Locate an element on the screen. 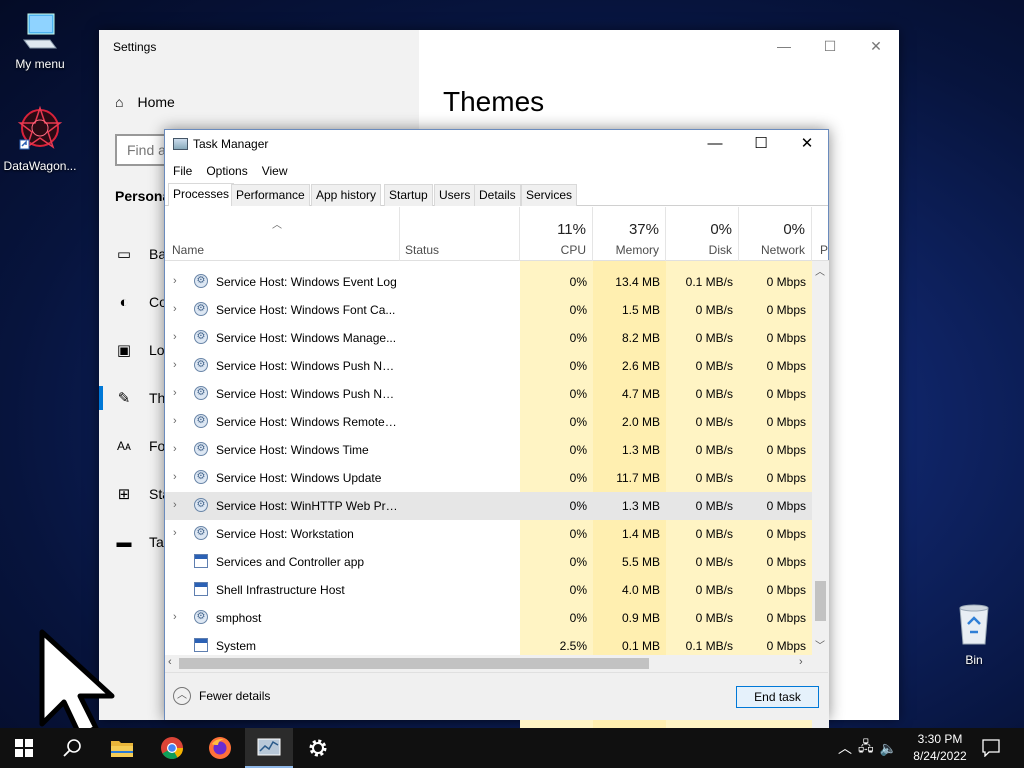  column-header-extra: P is located at coordinates (820, 234).